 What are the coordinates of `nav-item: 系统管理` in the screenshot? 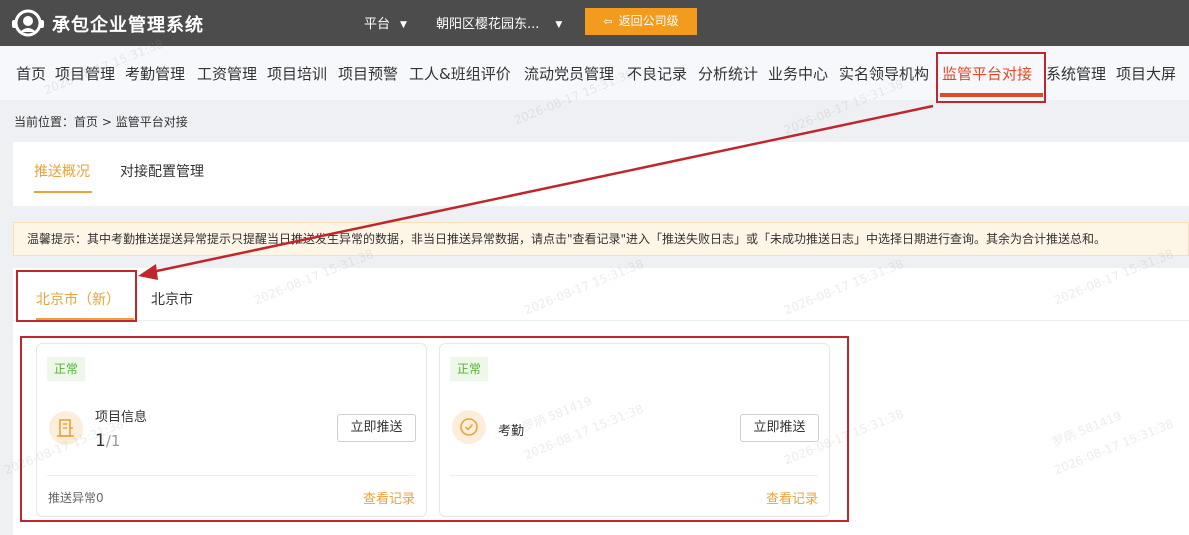 It's located at (1076, 73).